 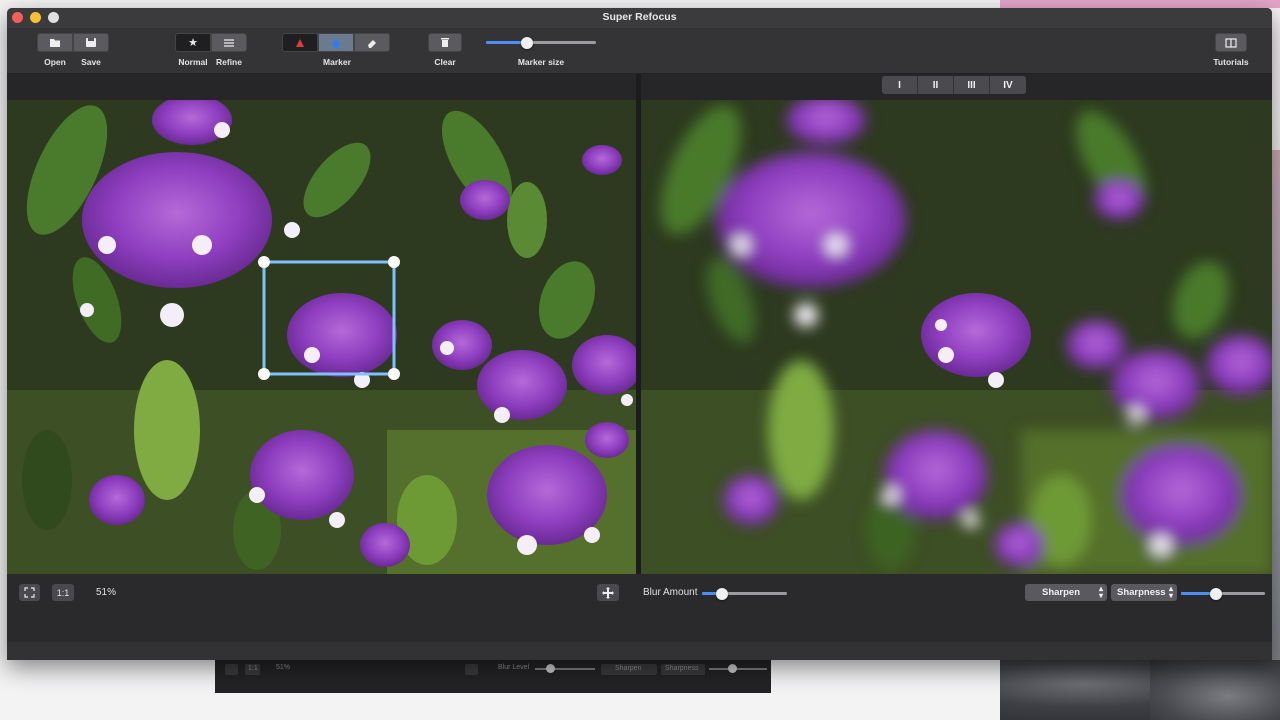 I want to click on background-window-footer: 1:1 51% Blur Level Sharpen Sharpness, so click(x=493, y=674).